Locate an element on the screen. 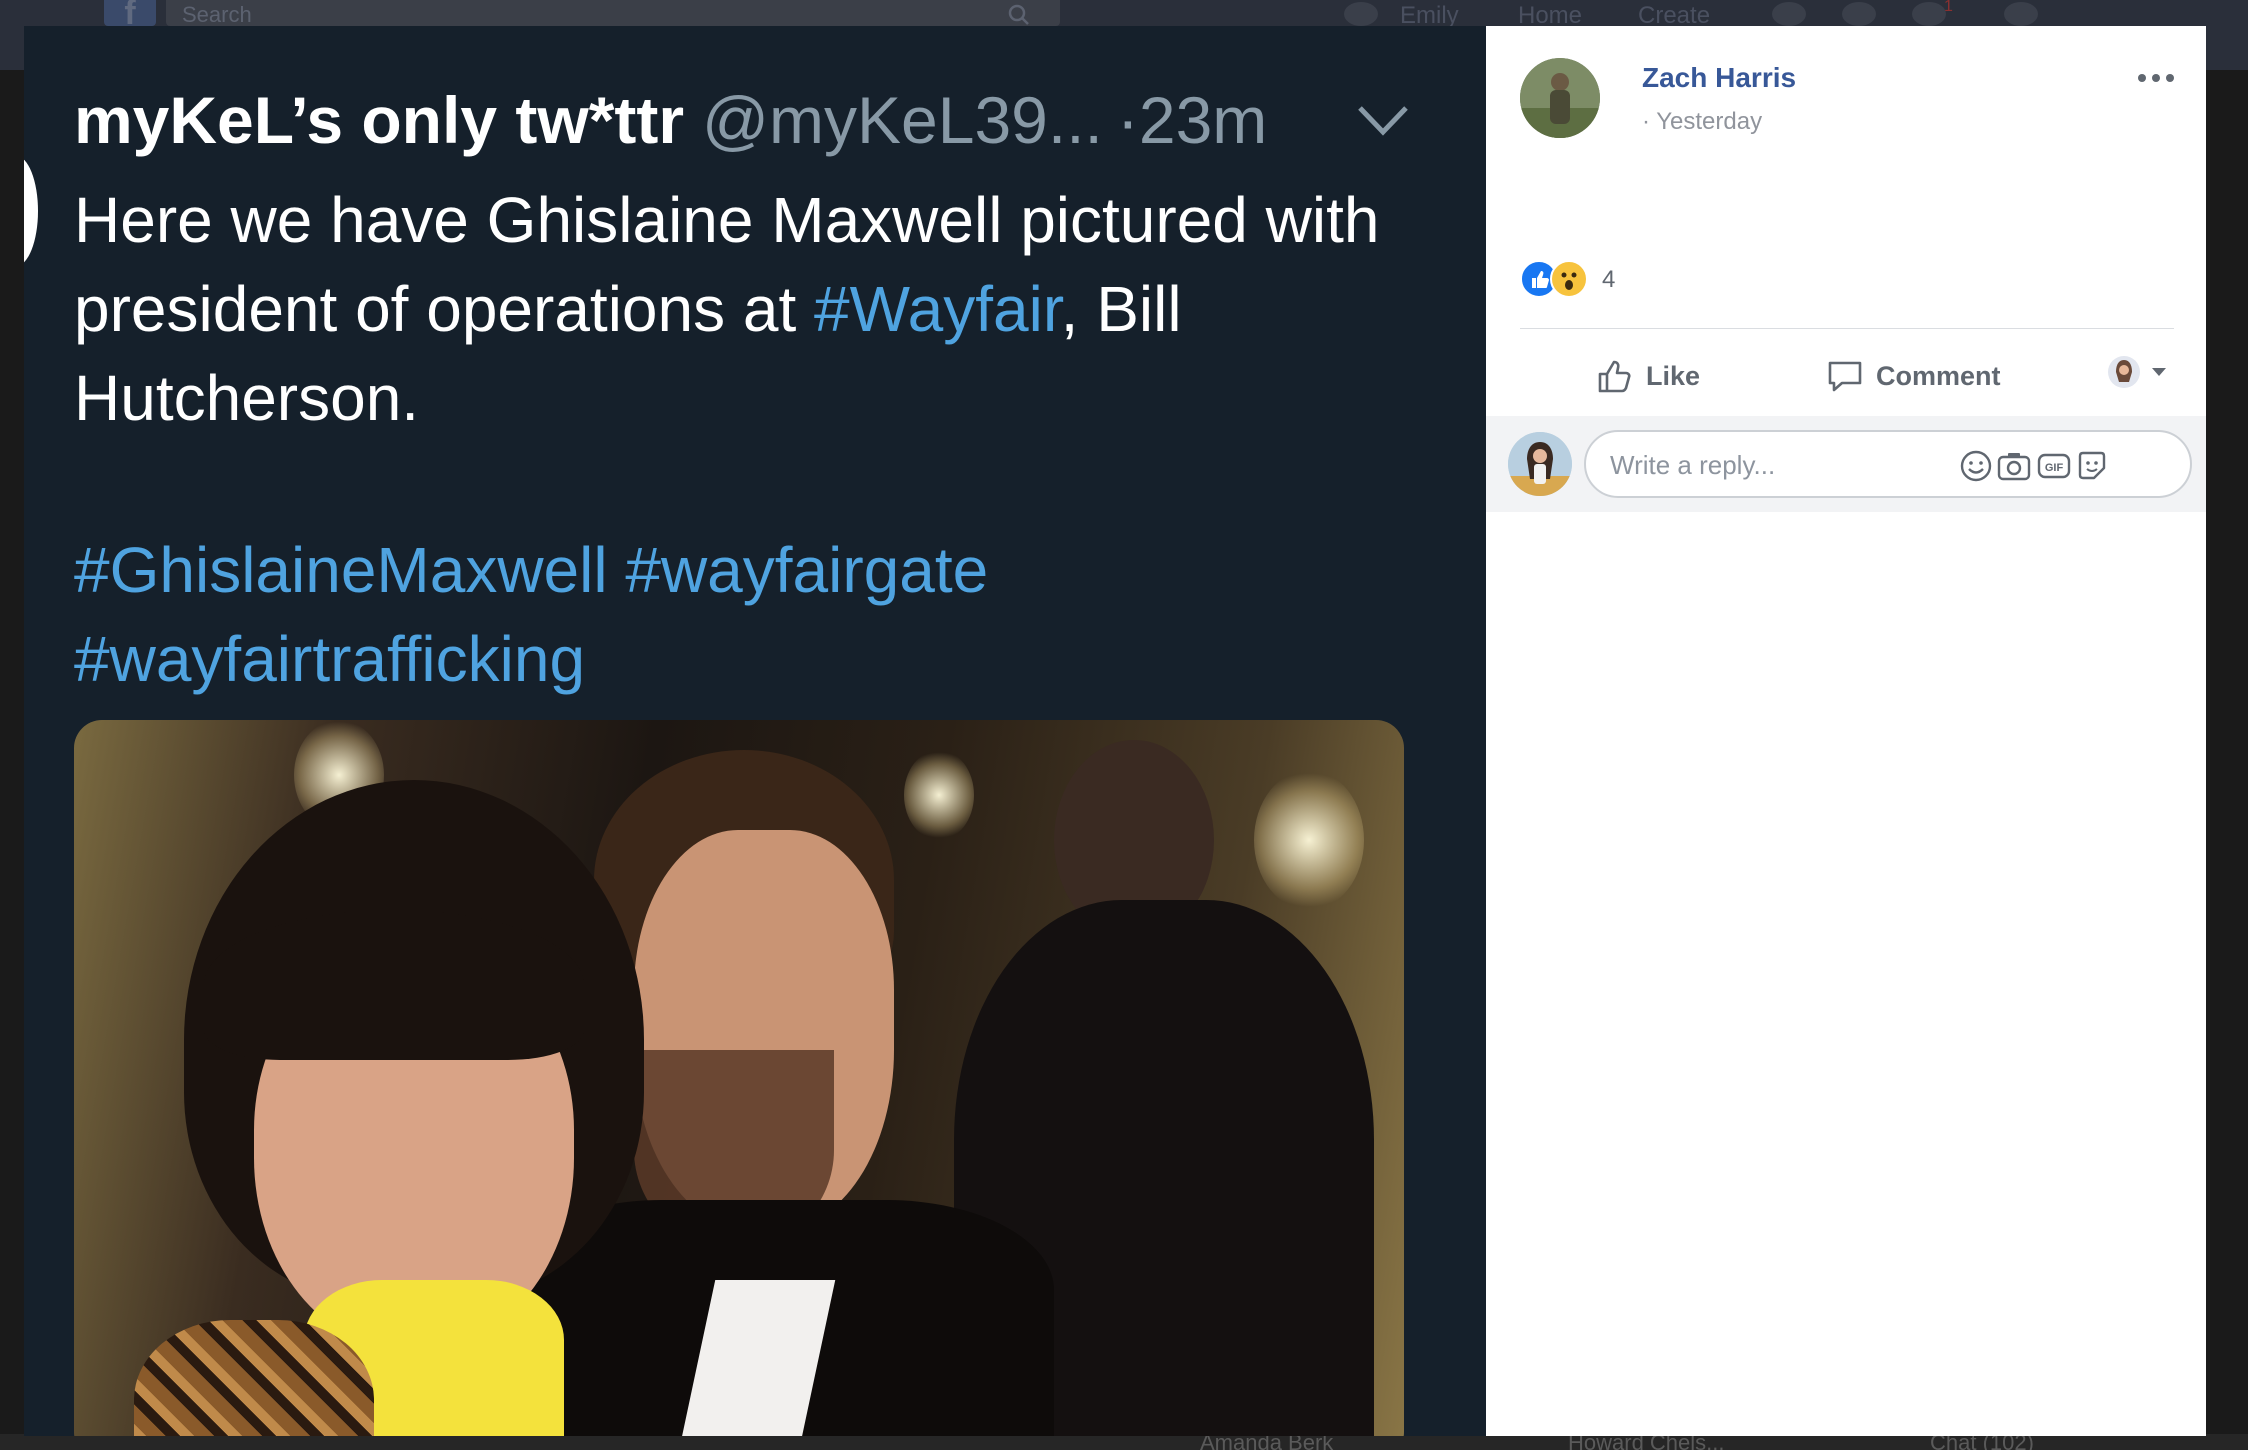  profile-avatar-icon is located at coordinates (1361, 14).